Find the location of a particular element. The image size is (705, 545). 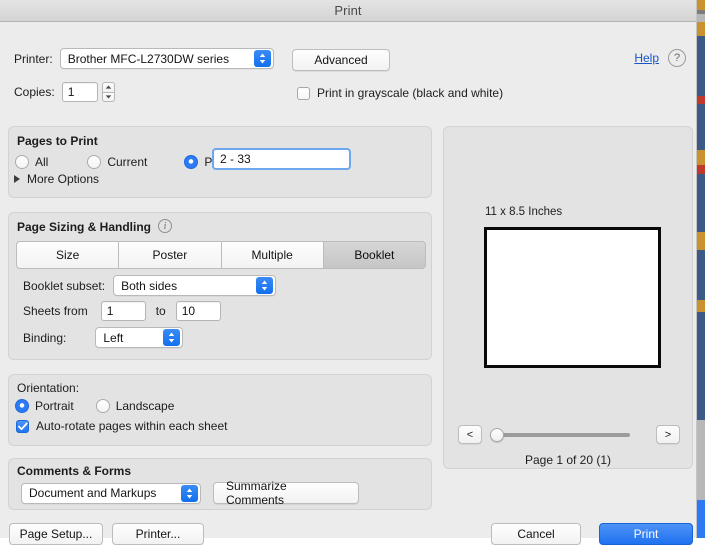

sheets-from-label: Sheets from is located at coordinates (55, 311).